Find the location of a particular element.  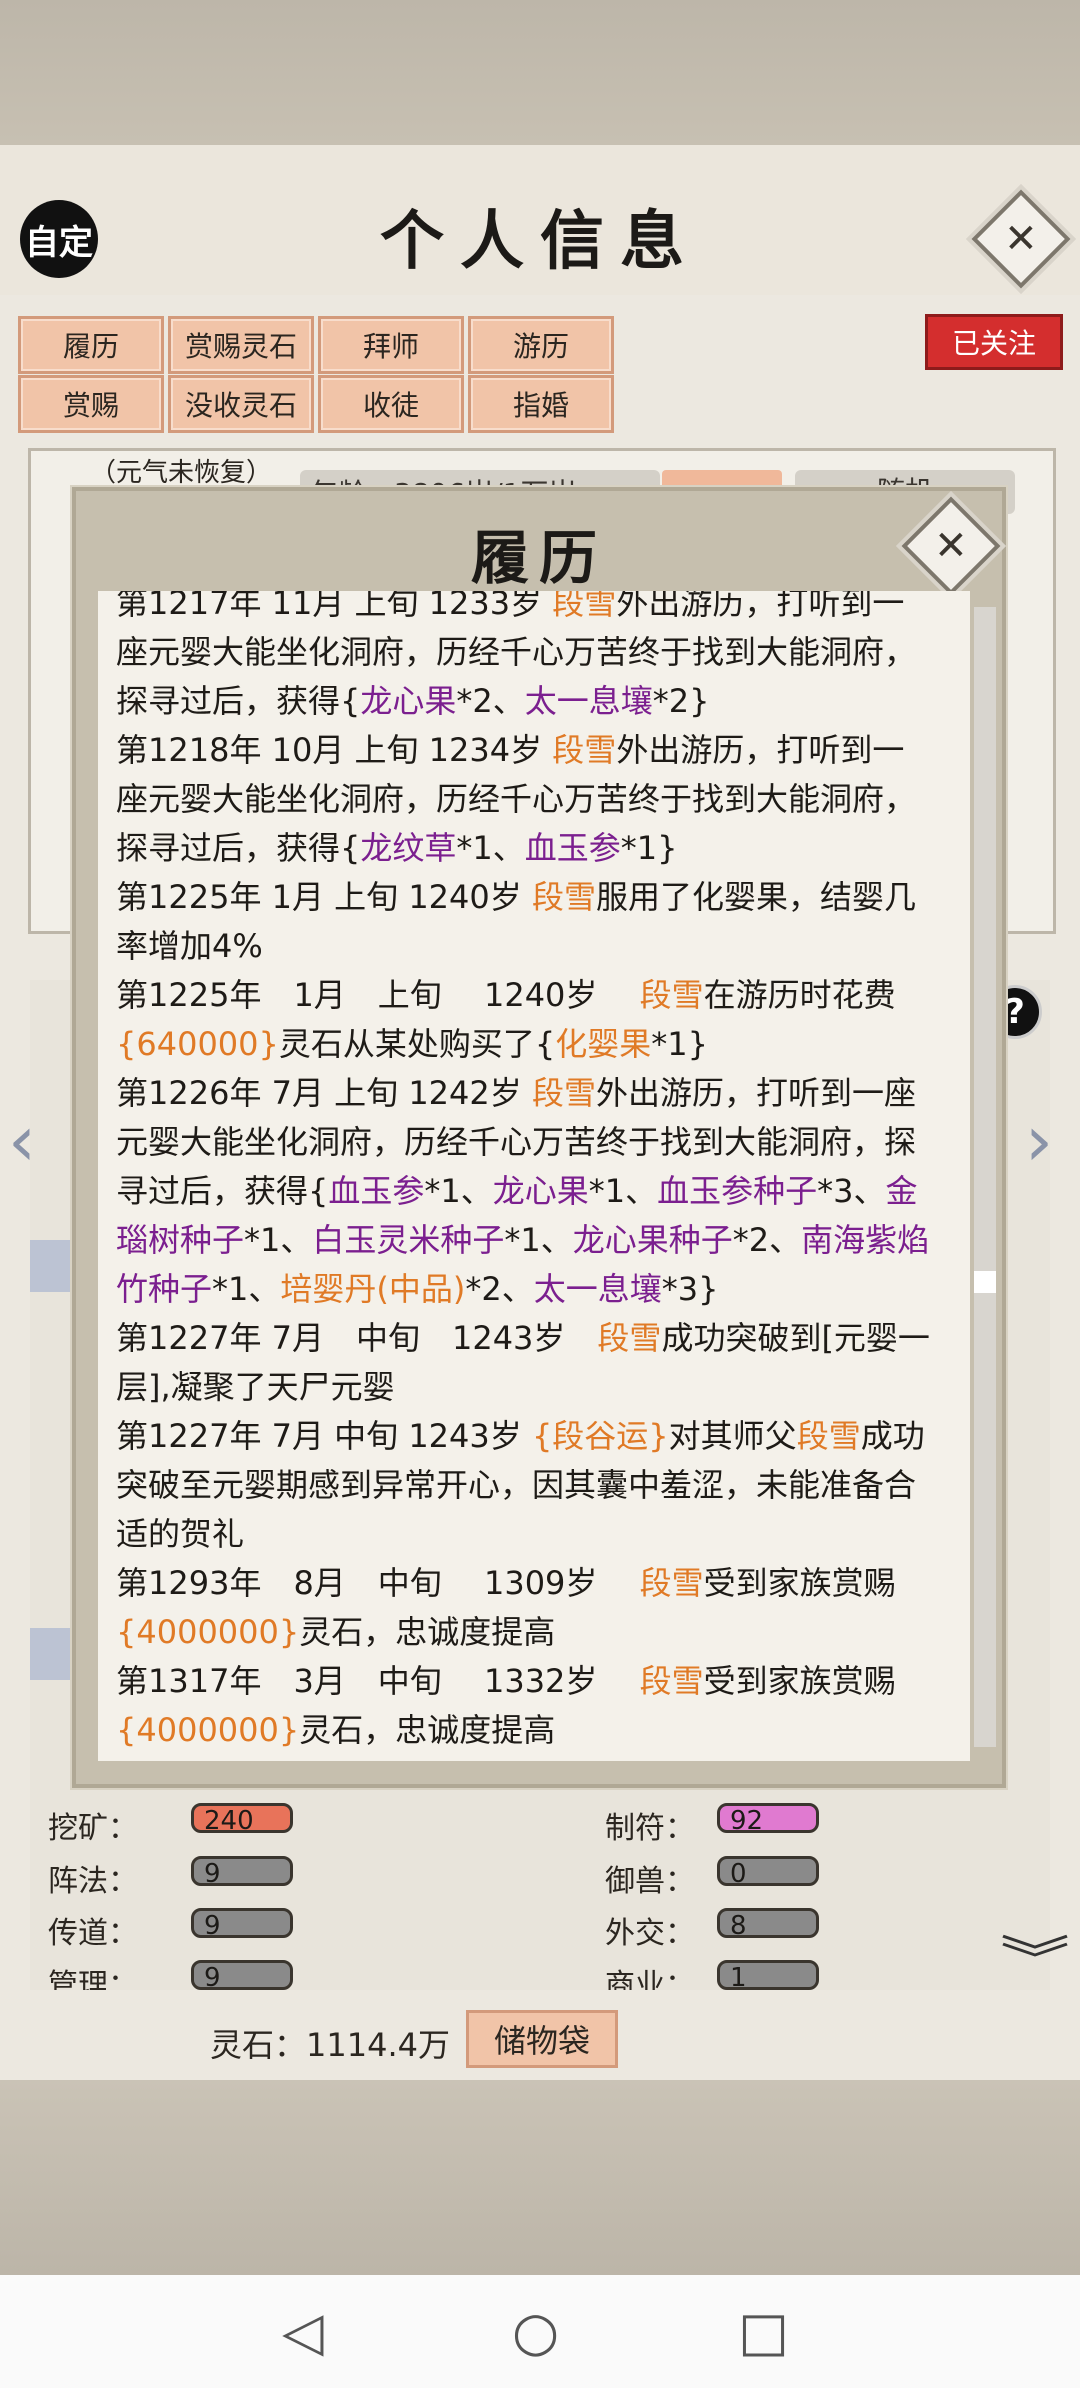

log-text: 第1218年 10月 上旬 1234岁 is located at coordinates (334, 750).